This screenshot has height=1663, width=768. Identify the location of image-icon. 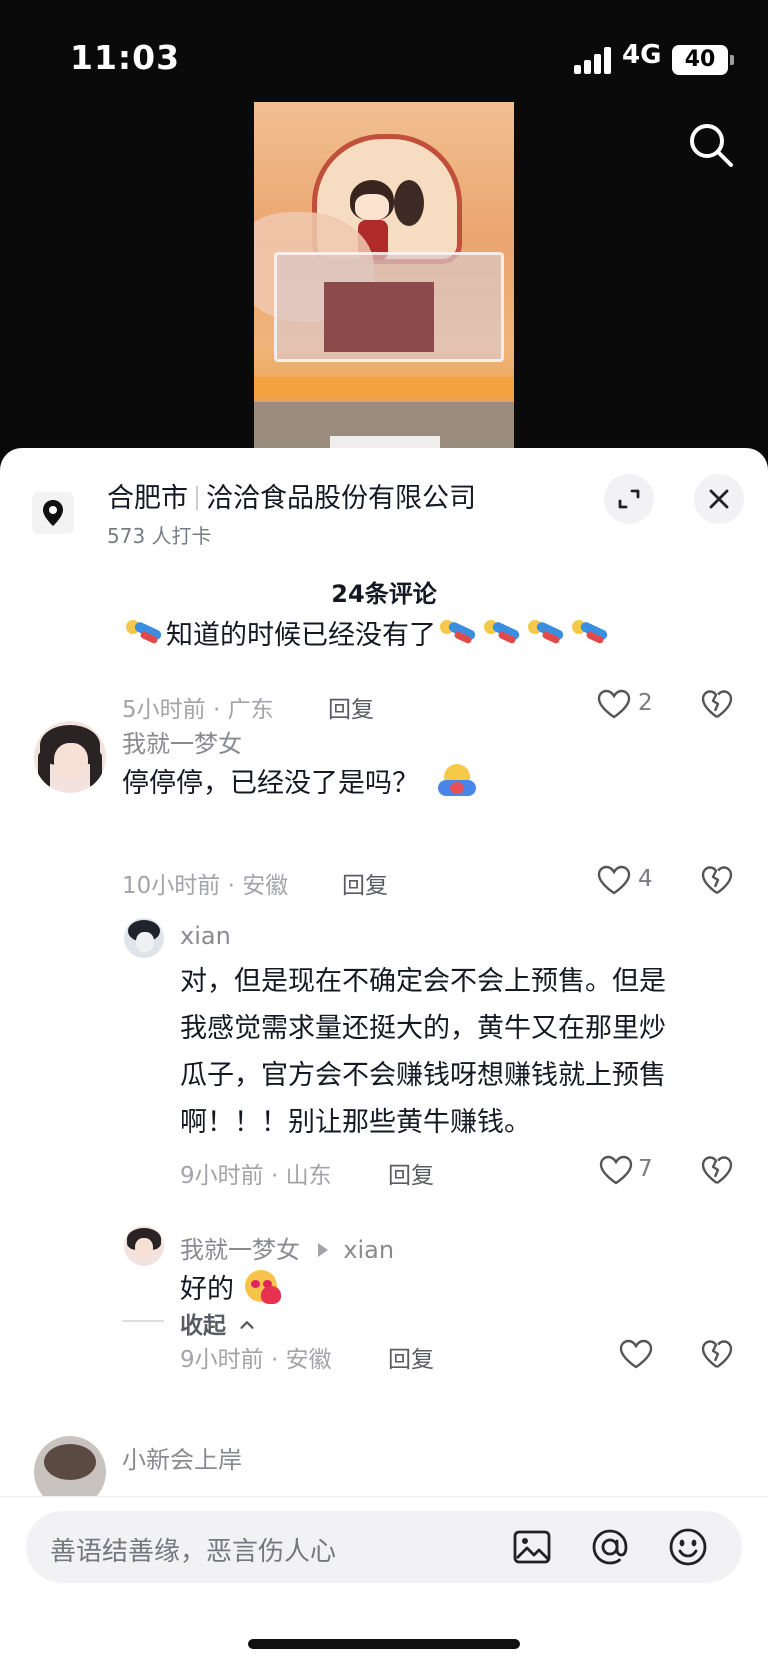
(532, 1547).